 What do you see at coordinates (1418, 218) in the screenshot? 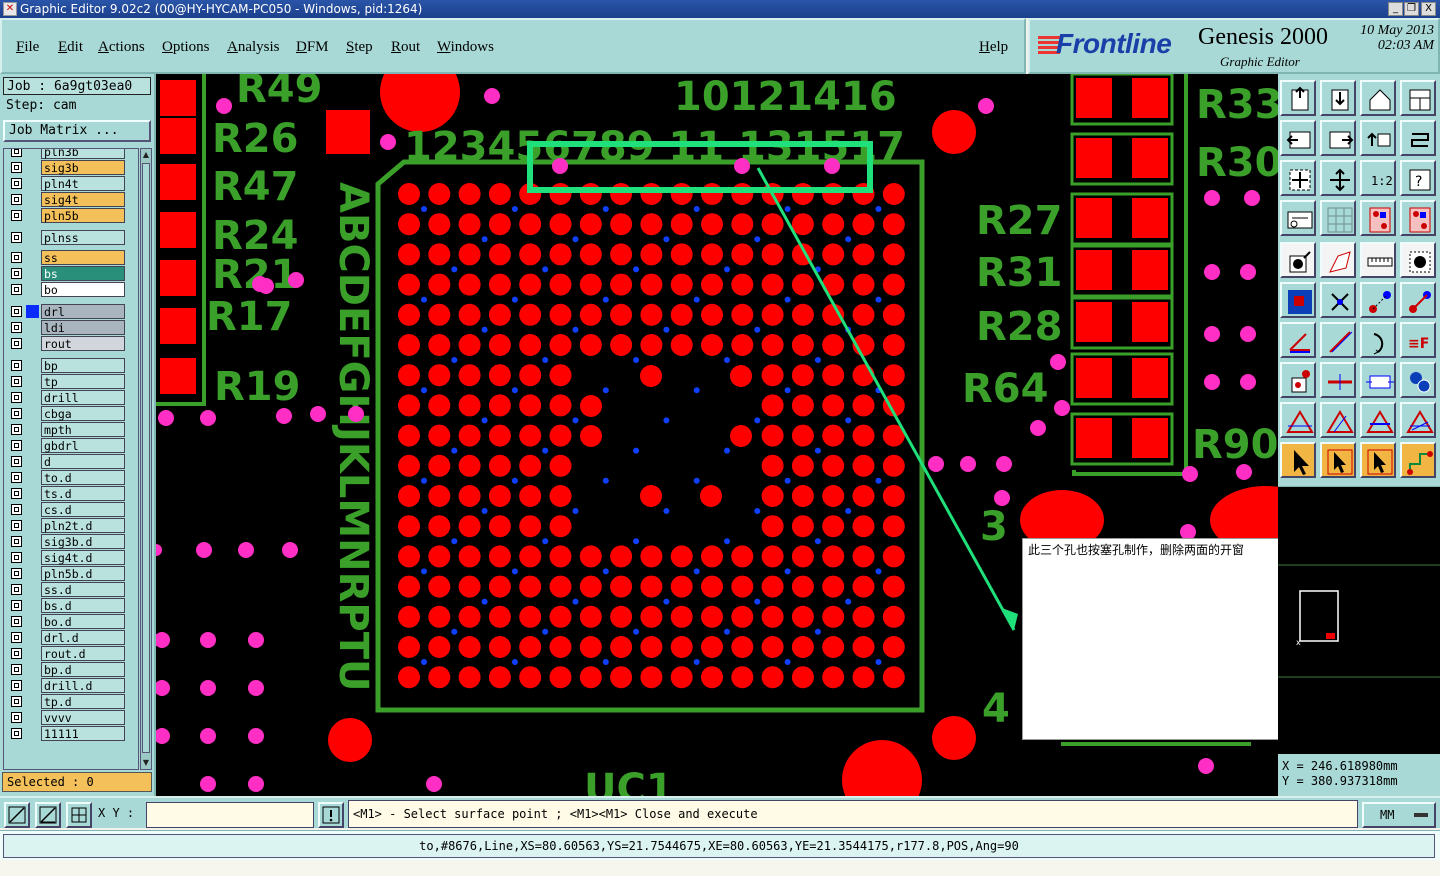
I see `layers-b-icon` at bounding box center [1418, 218].